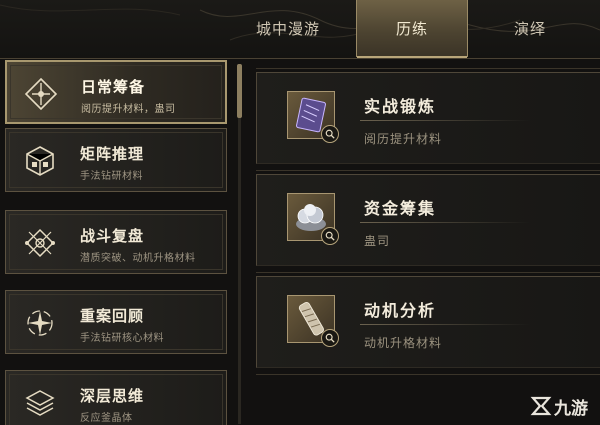 The width and height of the screenshot is (600, 425). I want to click on crossed-diamond-icon, so click(40, 243).